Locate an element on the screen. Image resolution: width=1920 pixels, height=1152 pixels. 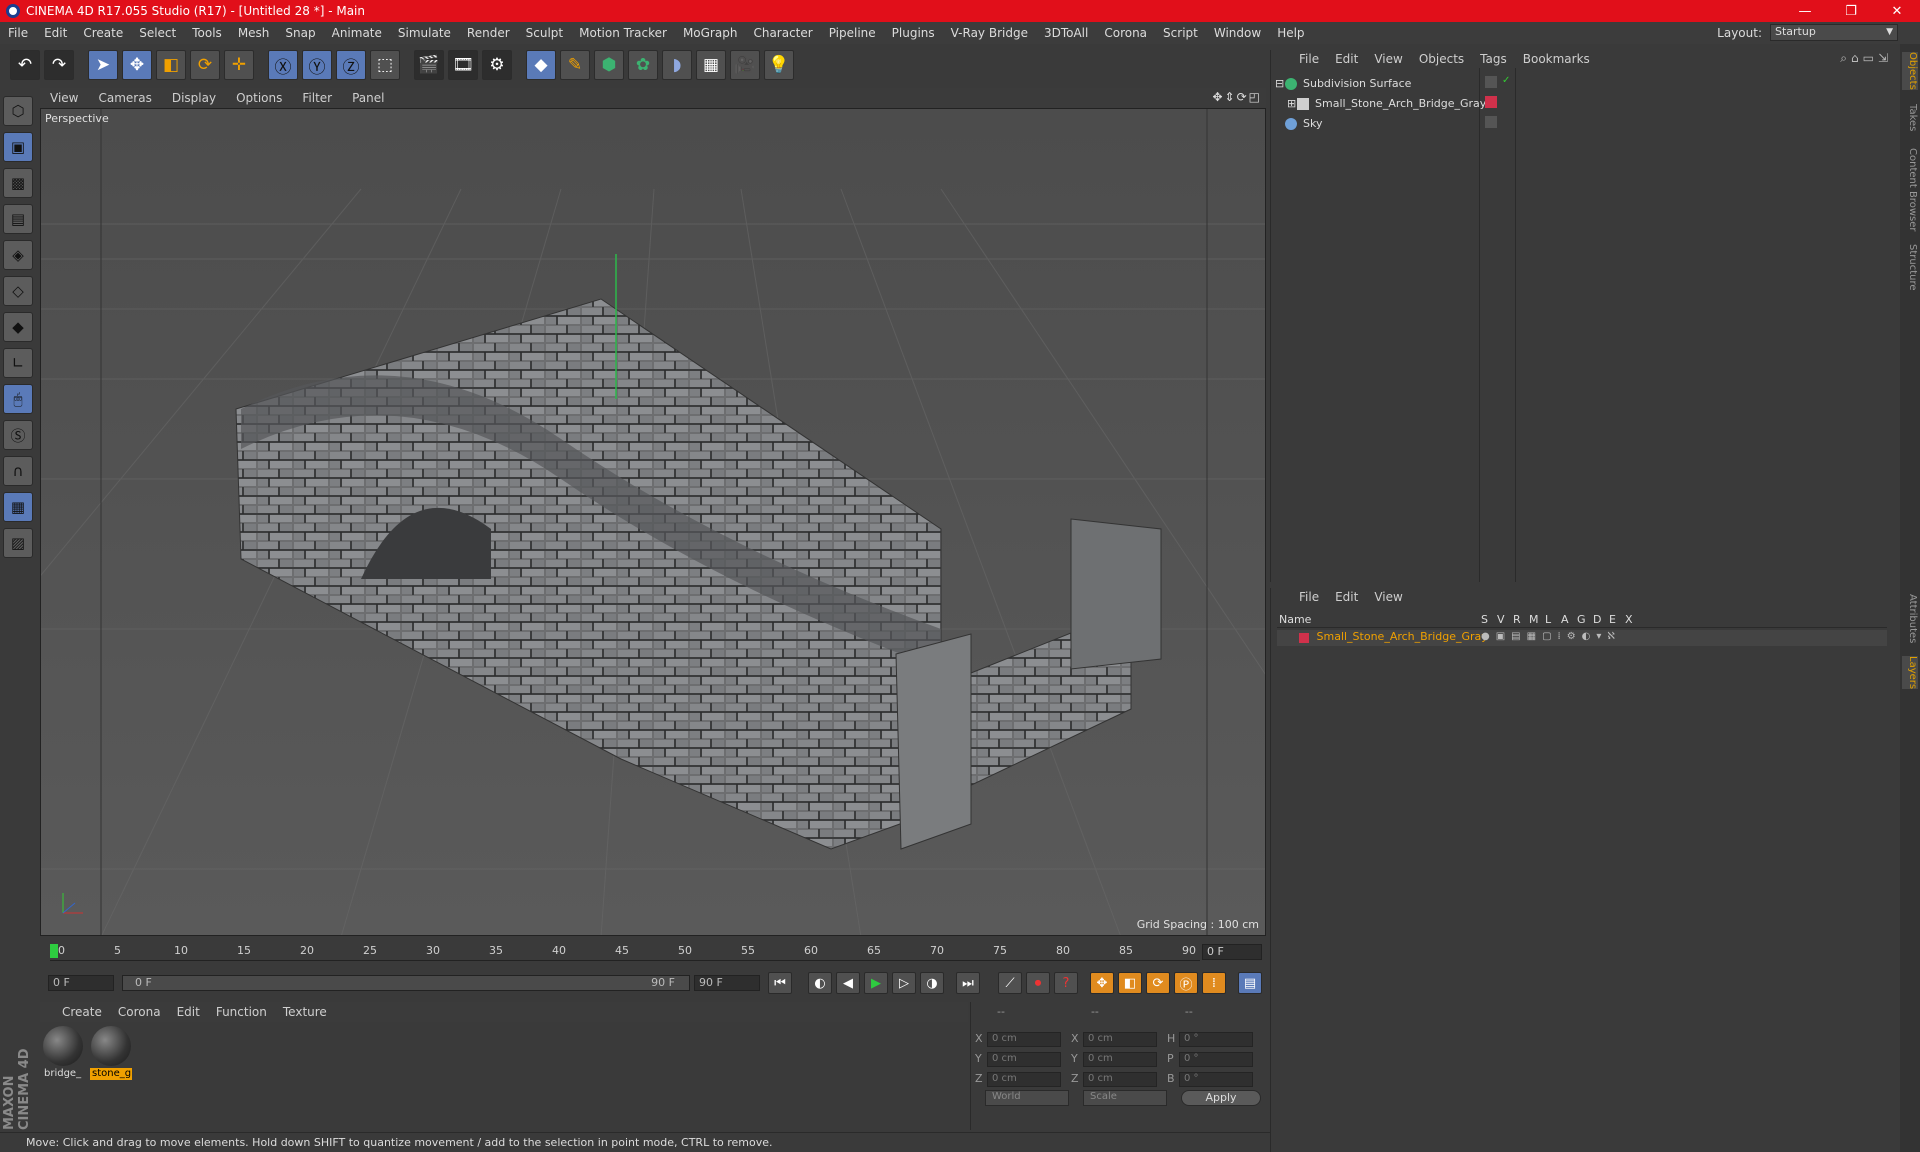
record-keys-icon: ⏺ is located at coordinates (1038, 983).